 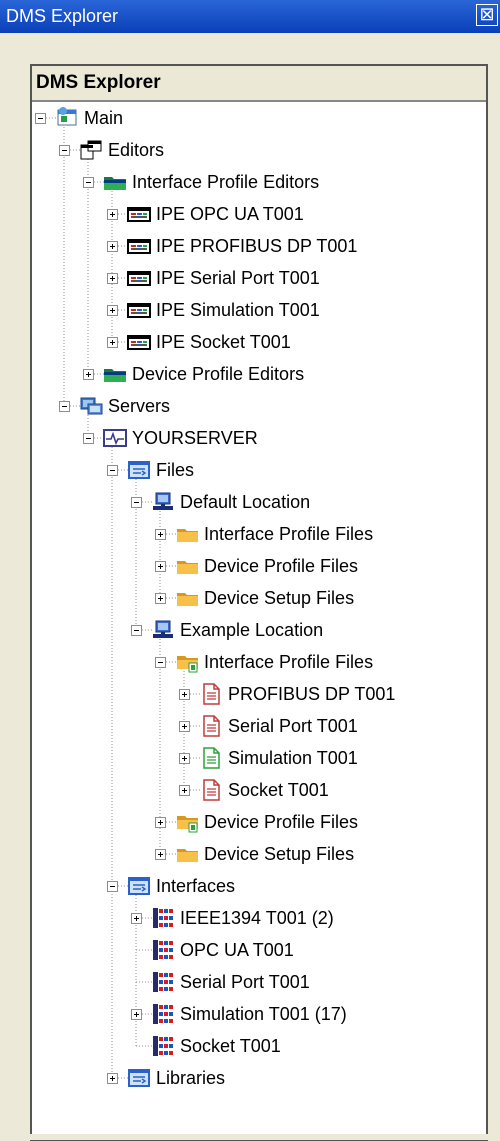 What do you see at coordinates (91, 150) in the screenshot?
I see `editors-icon` at bounding box center [91, 150].